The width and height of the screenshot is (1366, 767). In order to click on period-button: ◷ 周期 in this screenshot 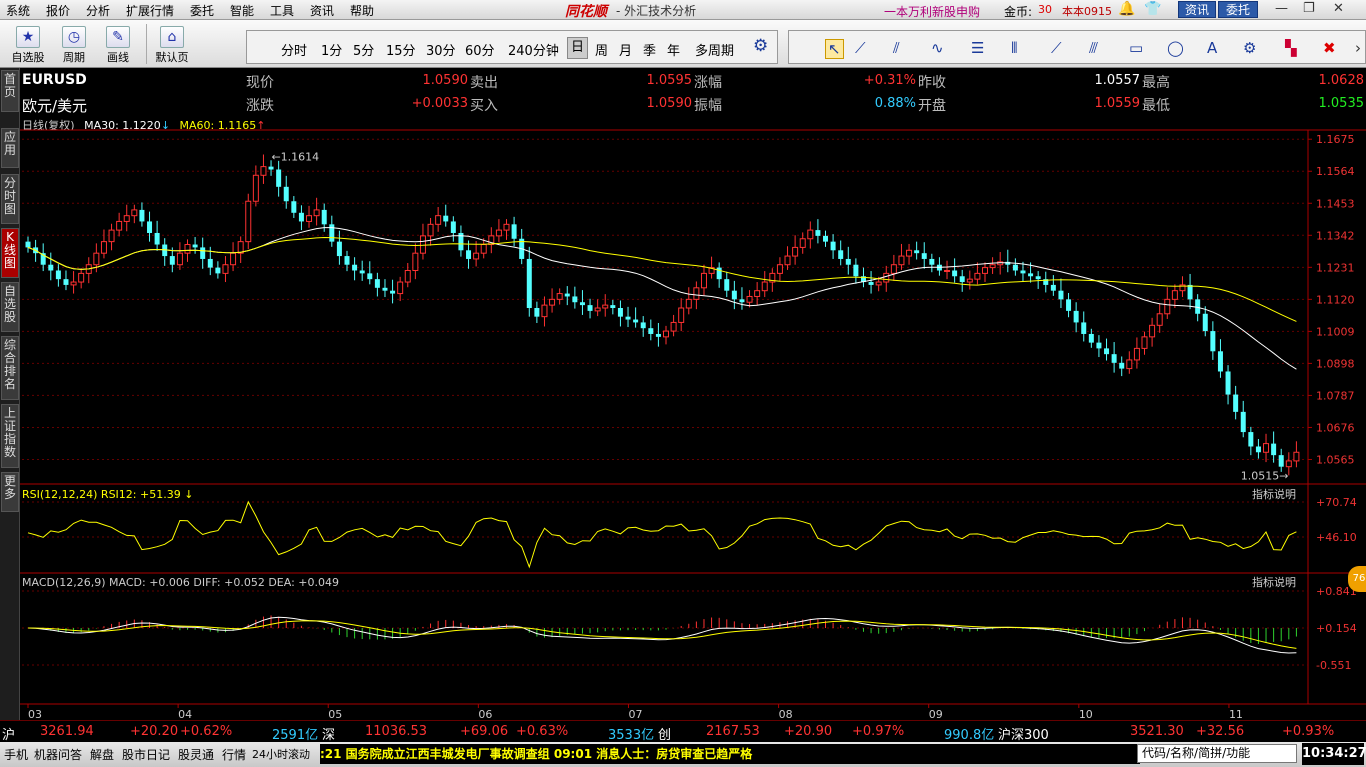, I will do `click(74, 45)`.